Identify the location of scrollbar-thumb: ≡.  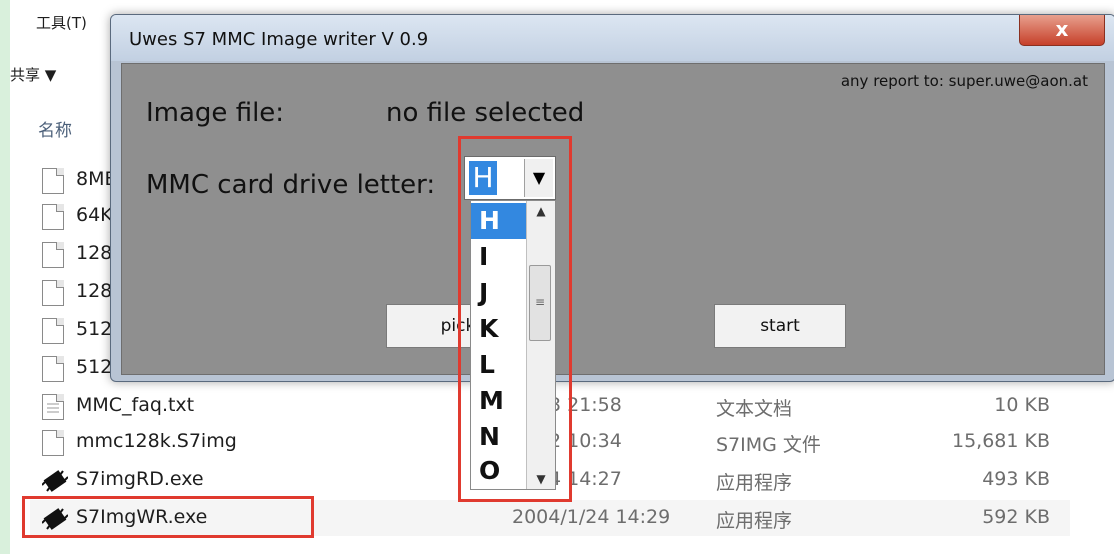
(540, 303).